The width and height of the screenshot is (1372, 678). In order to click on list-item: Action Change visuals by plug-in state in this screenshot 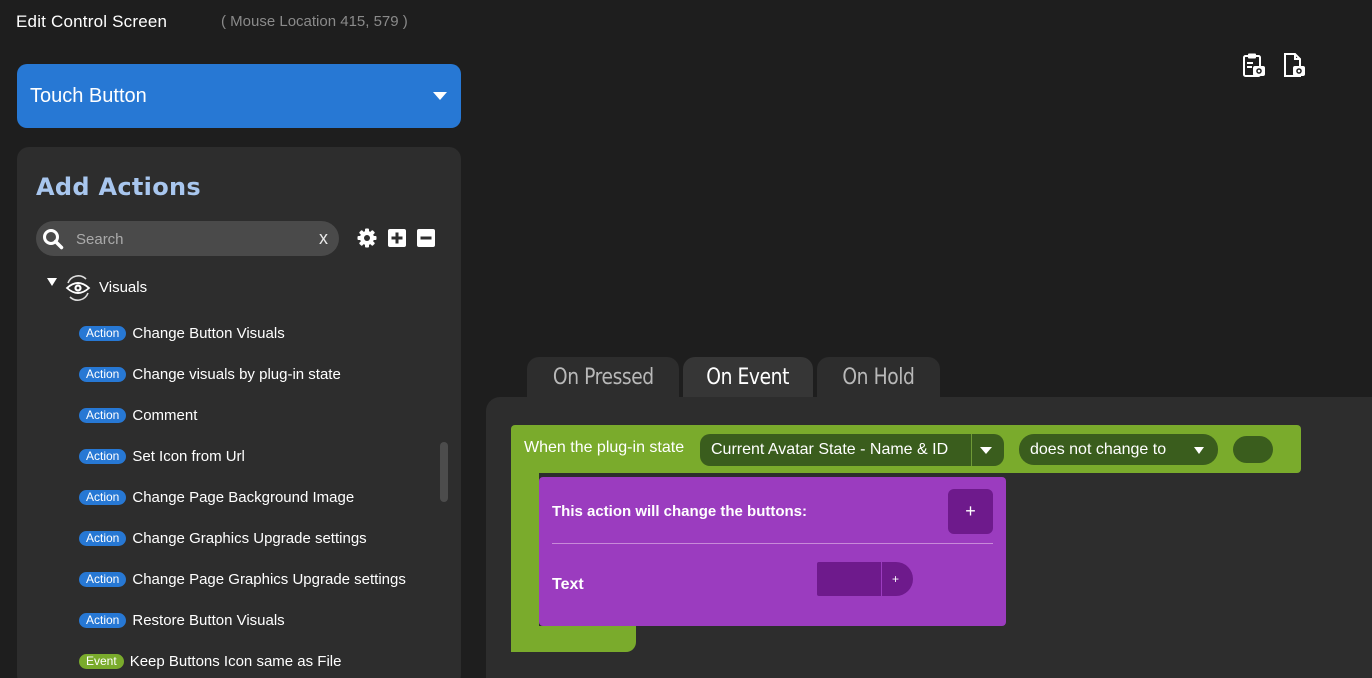, I will do `click(210, 374)`.